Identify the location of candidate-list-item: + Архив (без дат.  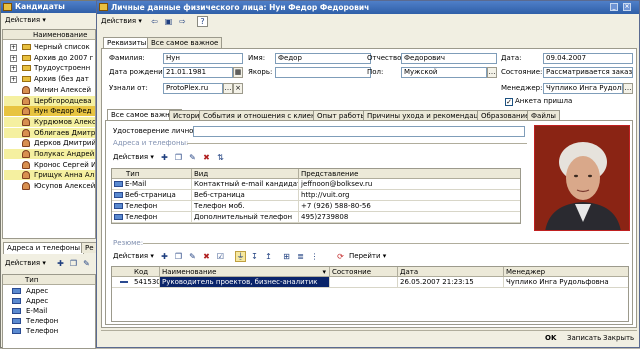
(49, 79).